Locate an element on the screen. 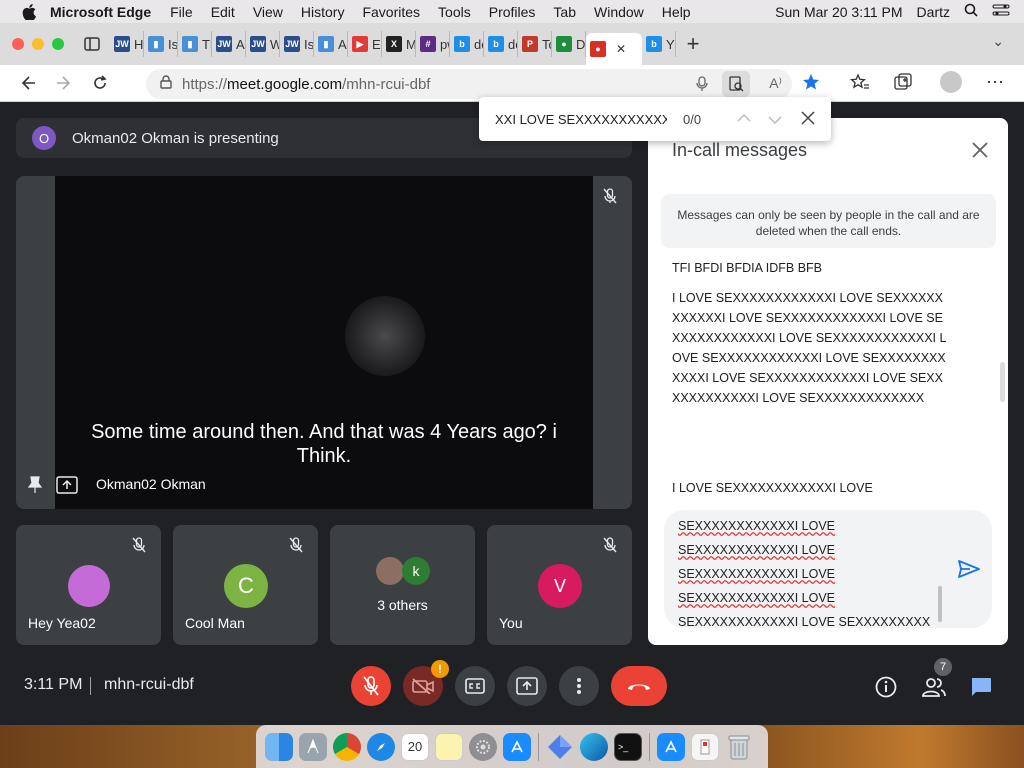 The height and width of the screenshot is (768, 1024). favorites-icon is located at coordinates (860, 84).